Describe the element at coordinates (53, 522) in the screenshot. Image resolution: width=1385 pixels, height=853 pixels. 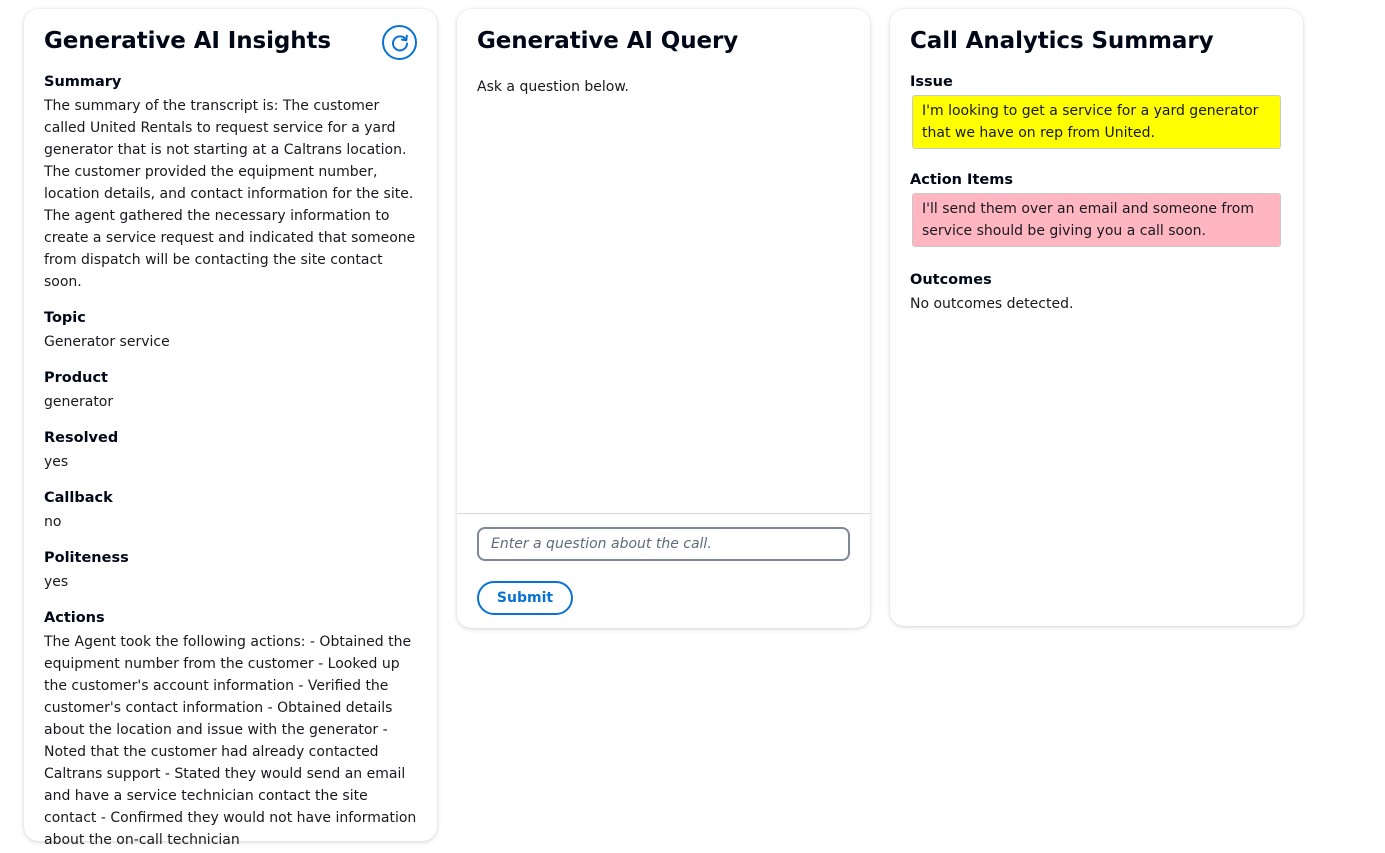
I see `callback-value: no` at that location.